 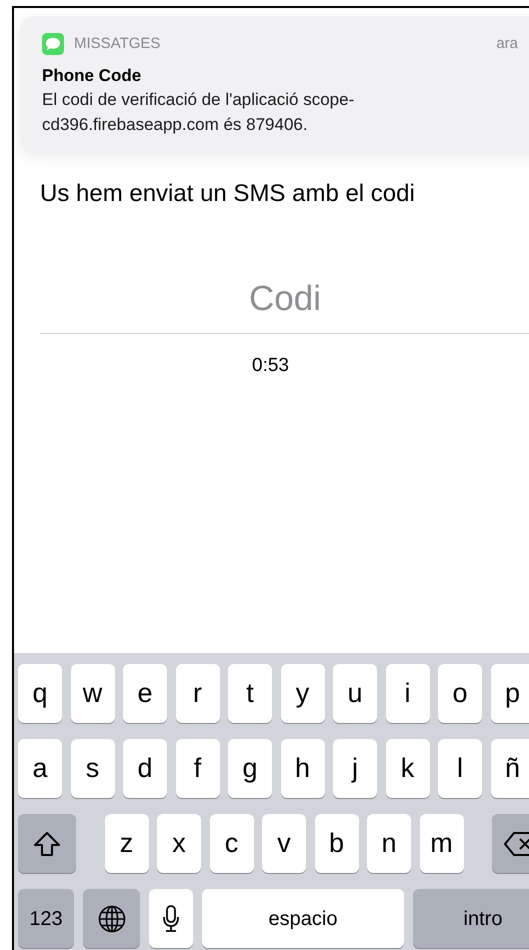 What do you see at coordinates (198, 693) in the screenshot?
I see `letter-key: r` at bounding box center [198, 693].